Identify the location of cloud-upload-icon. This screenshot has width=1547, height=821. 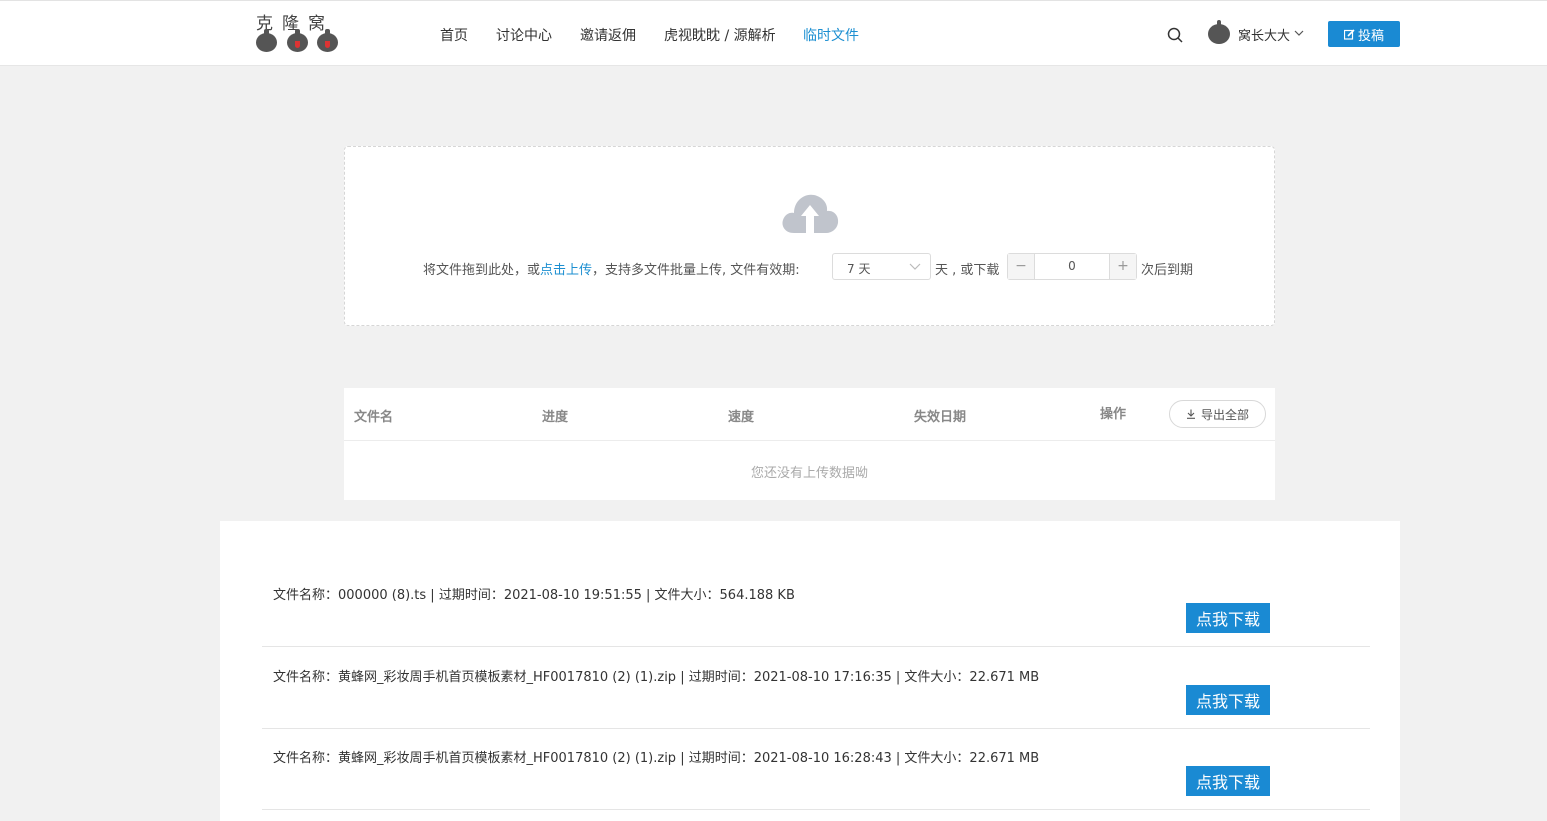
(810, 213).